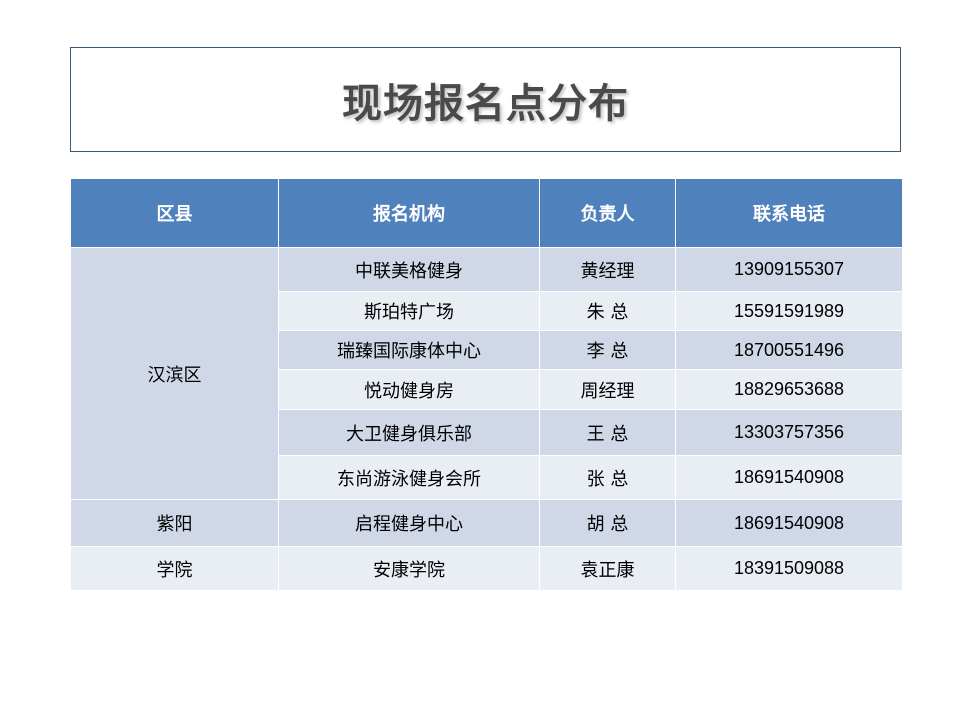 The width and height of the screenshot is (955, 715). Describe the element at coordinates (607, 523) in the screenshot. I see `person-cell: 胡 总` at that location.